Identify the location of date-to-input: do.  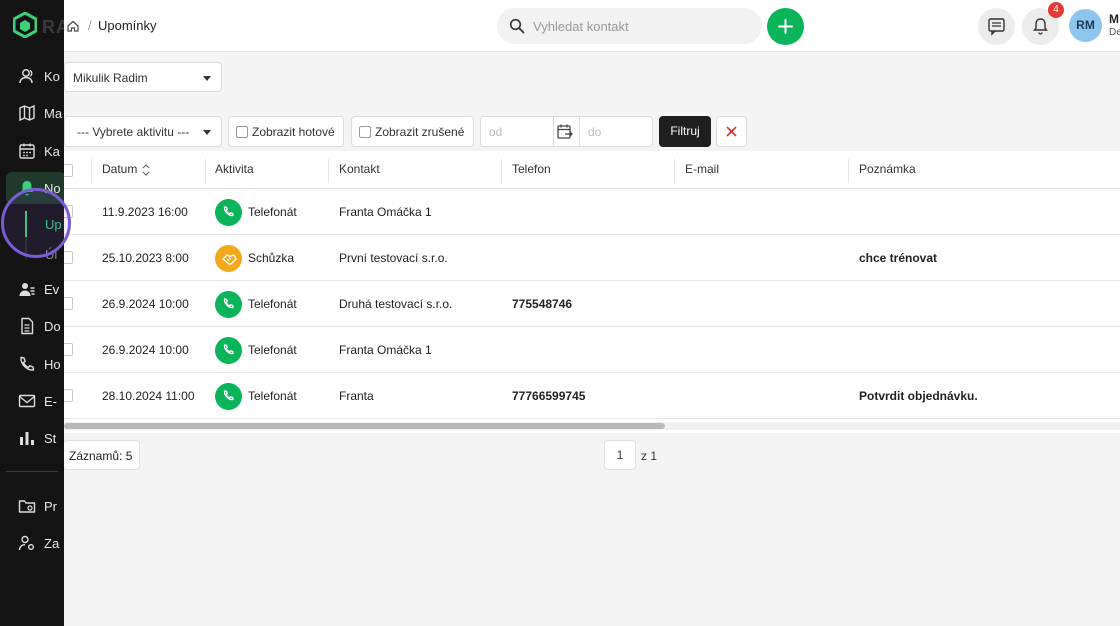
(594, 132).